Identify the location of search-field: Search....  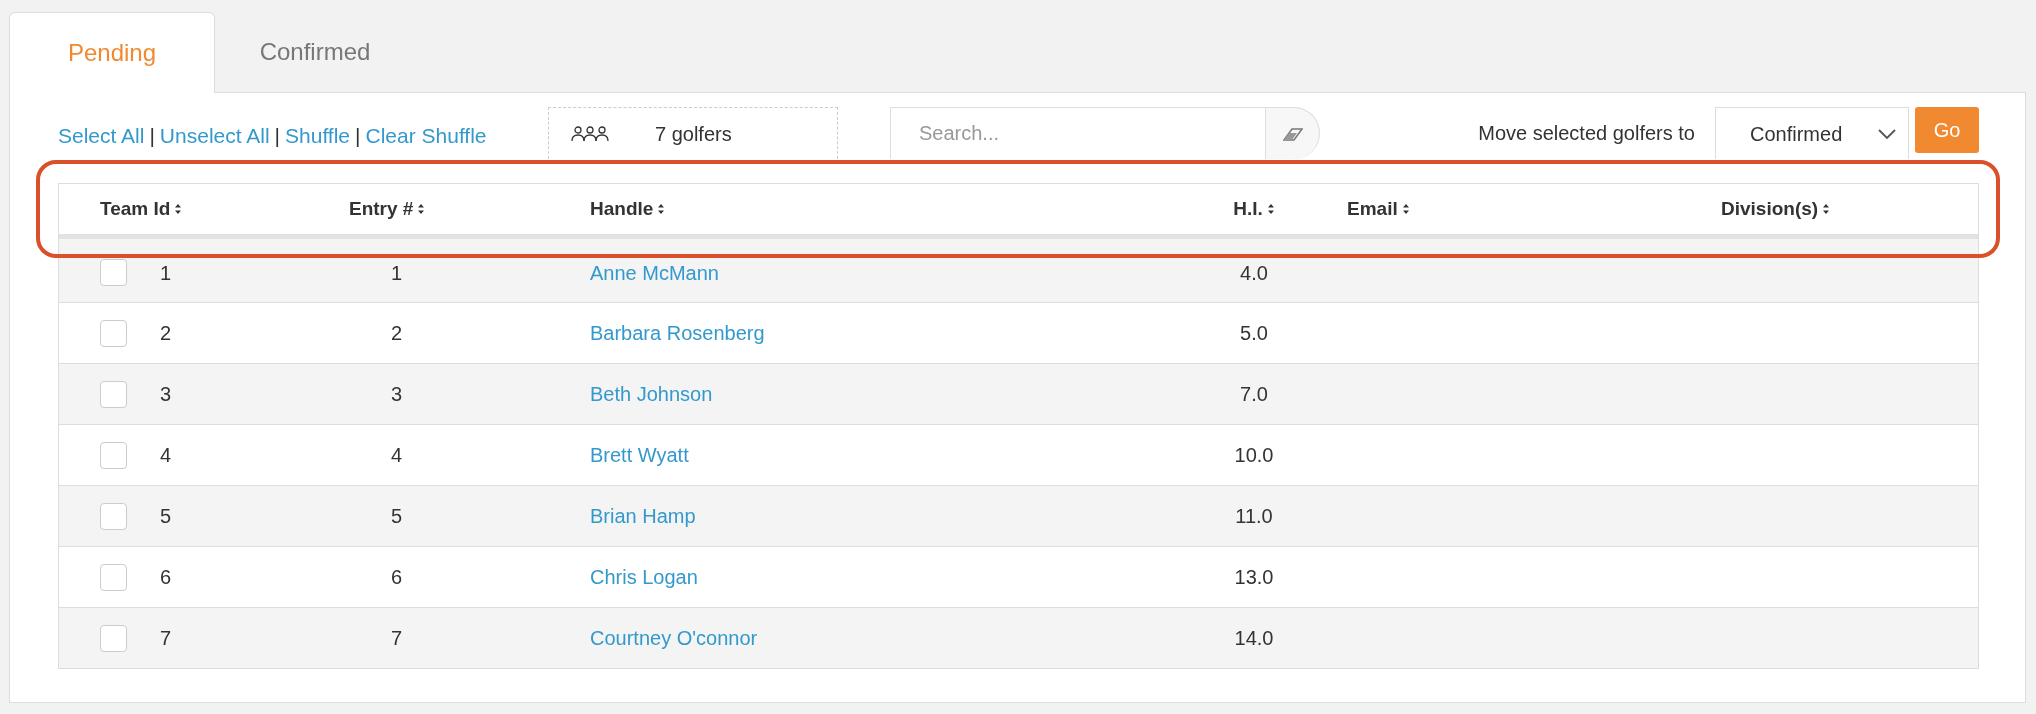
(1078, 133).